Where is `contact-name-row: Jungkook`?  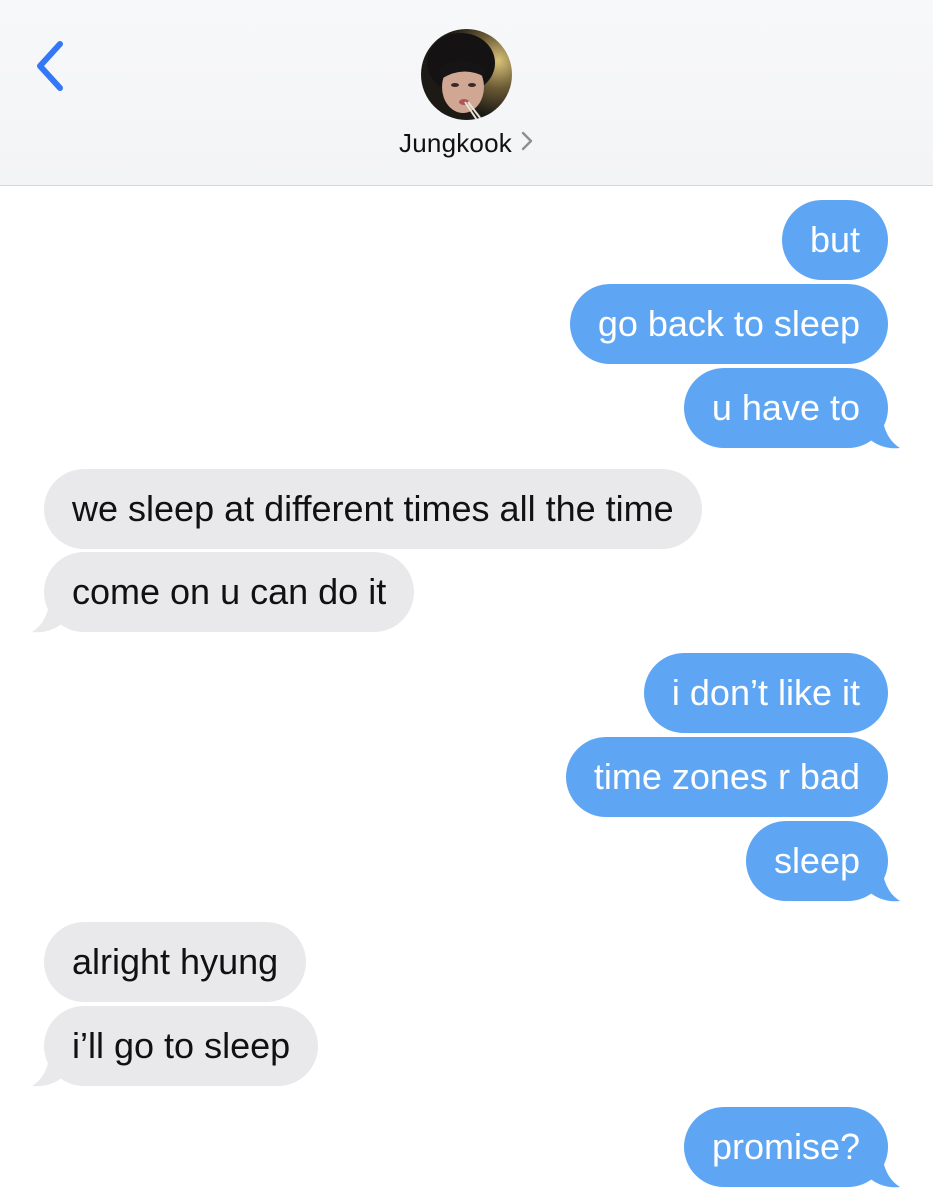
contact-name-row: Jungkook is located at coordinates (466, 144).